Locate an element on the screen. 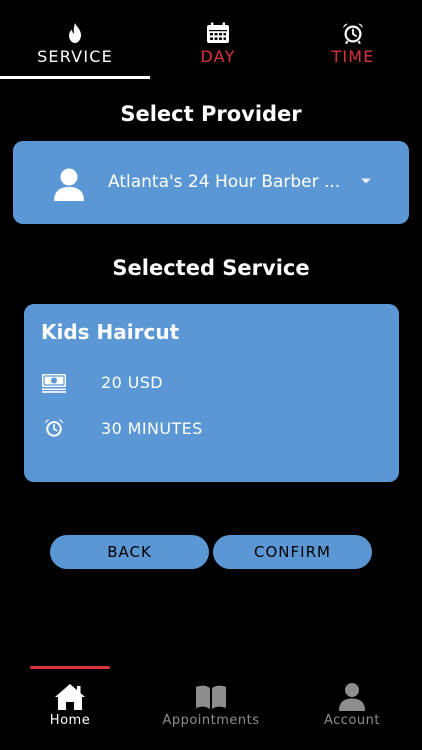  nav-item-account: Account is located at coordinates (352, 710).